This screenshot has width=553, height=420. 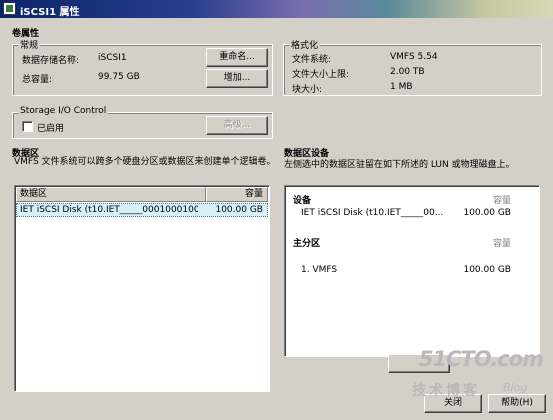 What do you see at coordinates (307, 90) in the screenshot?
I see `block-size-label: 块大小:` at bounding box center [307, 90].